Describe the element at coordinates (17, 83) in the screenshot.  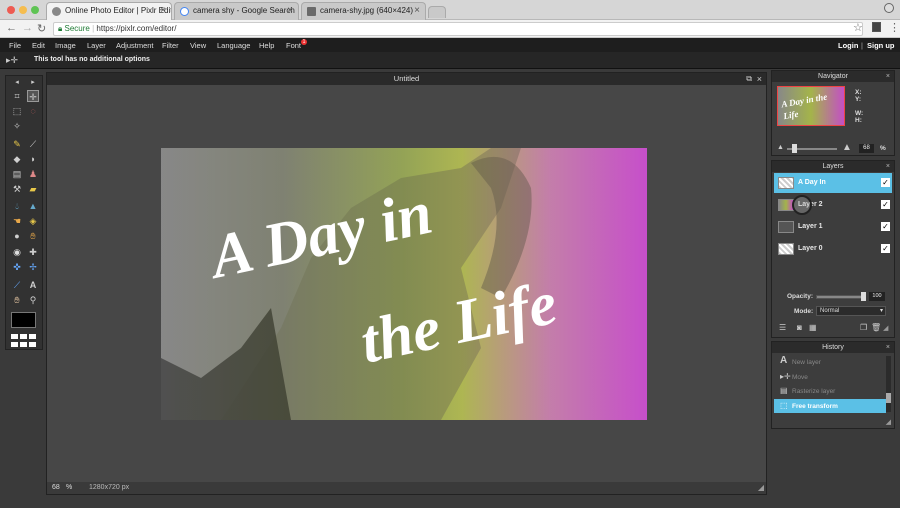
I see `collapse-left-icon: ◂` at that location.